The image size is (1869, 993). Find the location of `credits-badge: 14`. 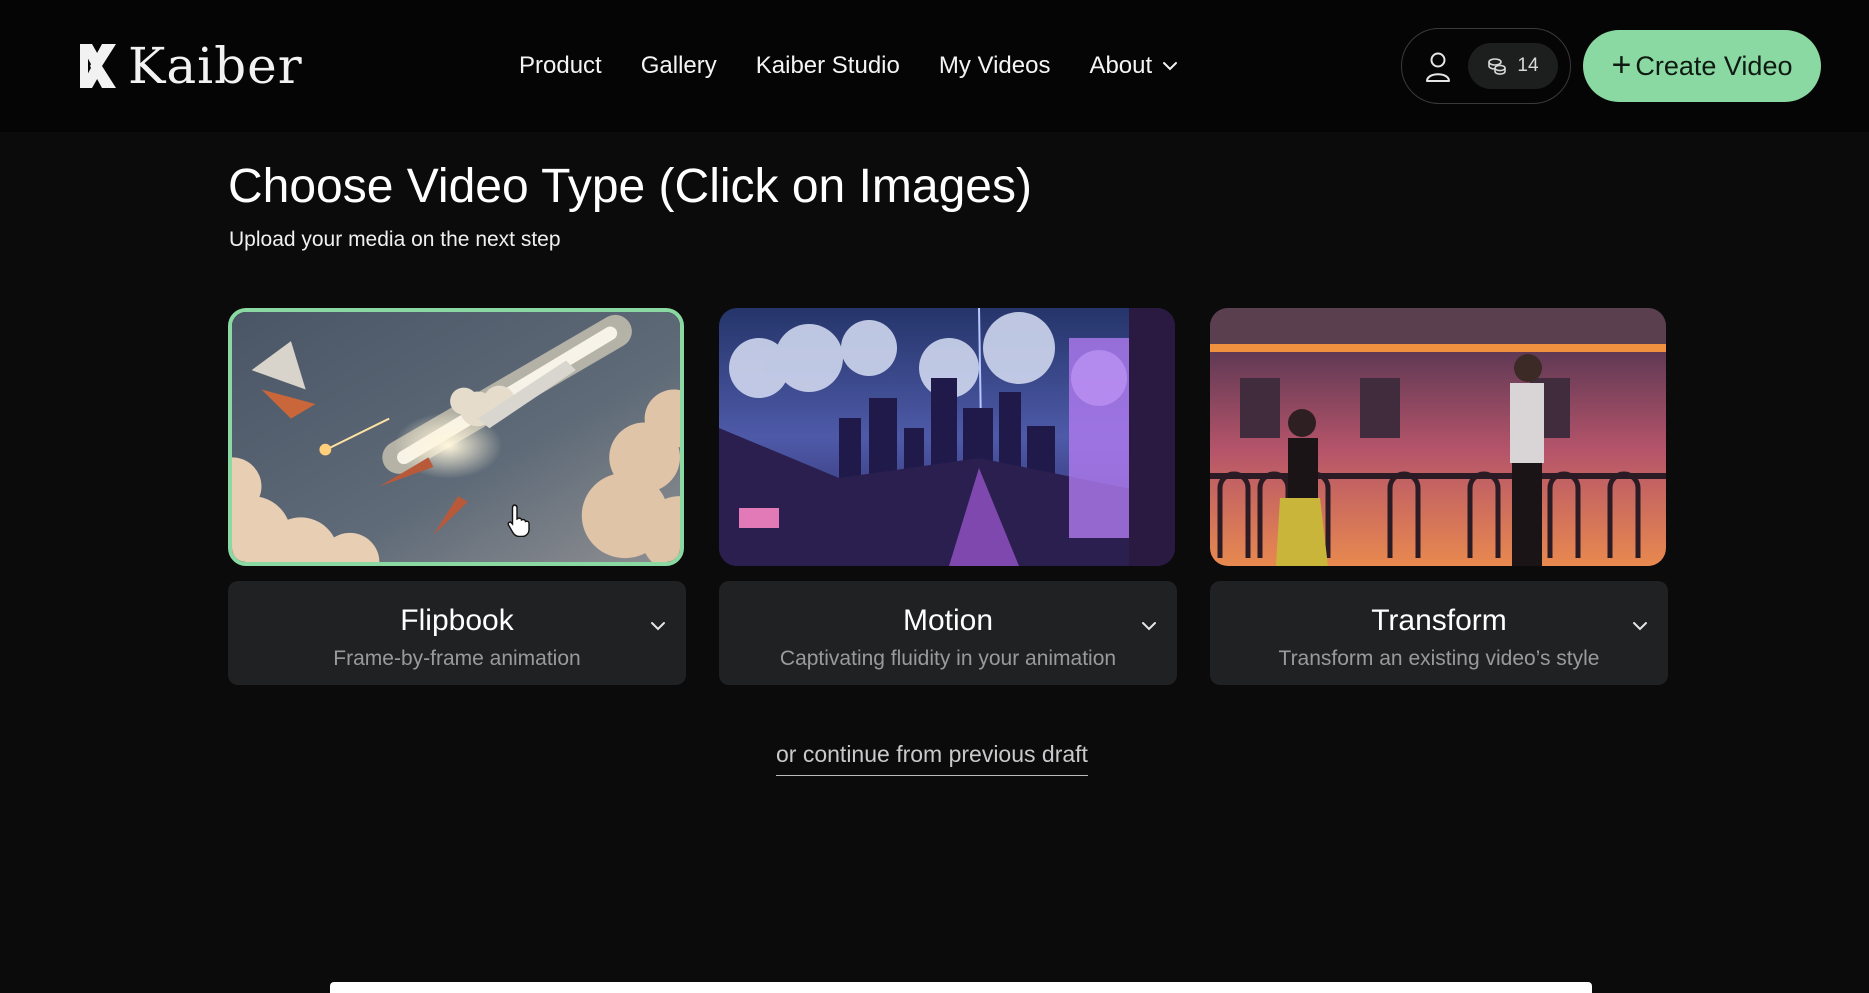

credits-badge: 14 is located at coordinates (1513, 66).